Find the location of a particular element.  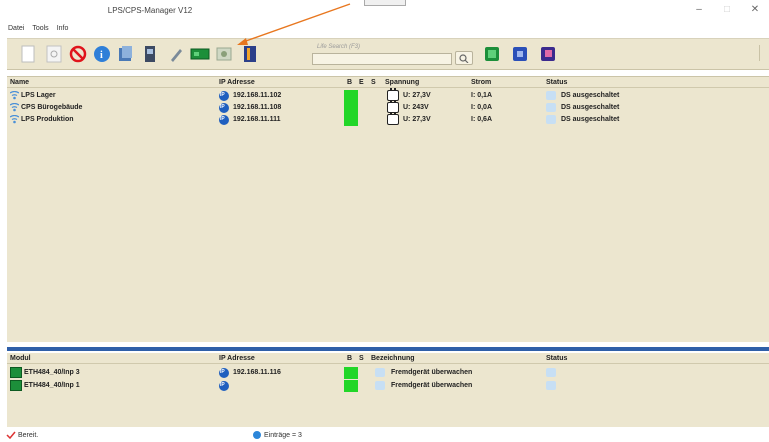

green-module-button is located at coordinates (492, 54).